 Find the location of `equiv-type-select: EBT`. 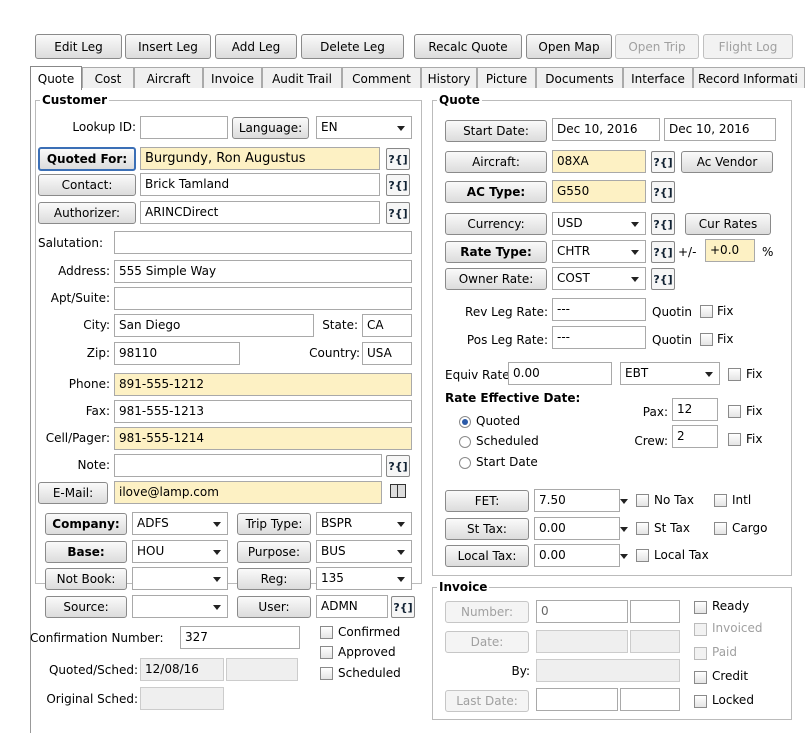

equiv-type-select: EBT is located at coordinates (670, 373).